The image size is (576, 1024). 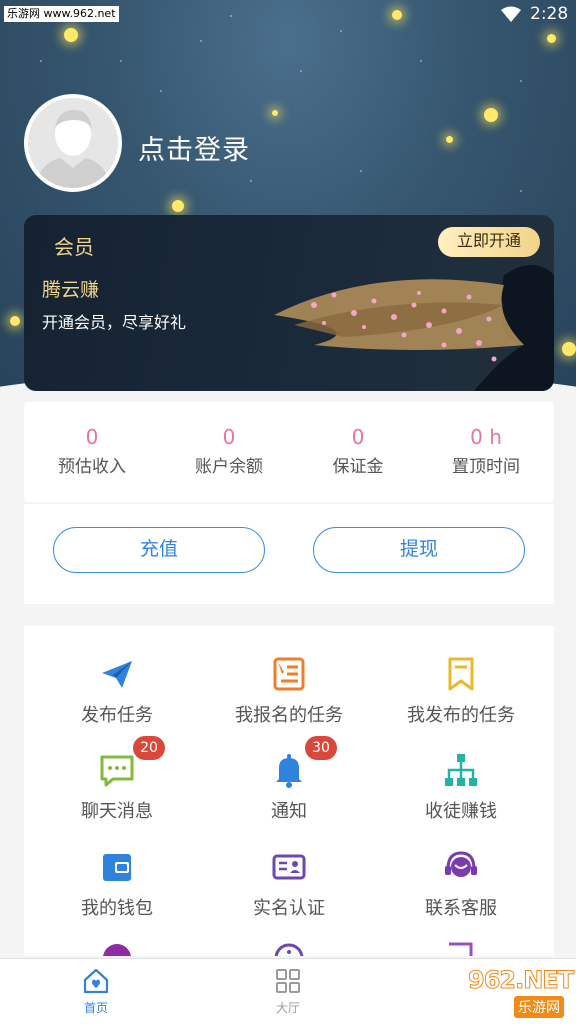 I want to click on tab-hall: 大厅, so click(x=288, y=991).